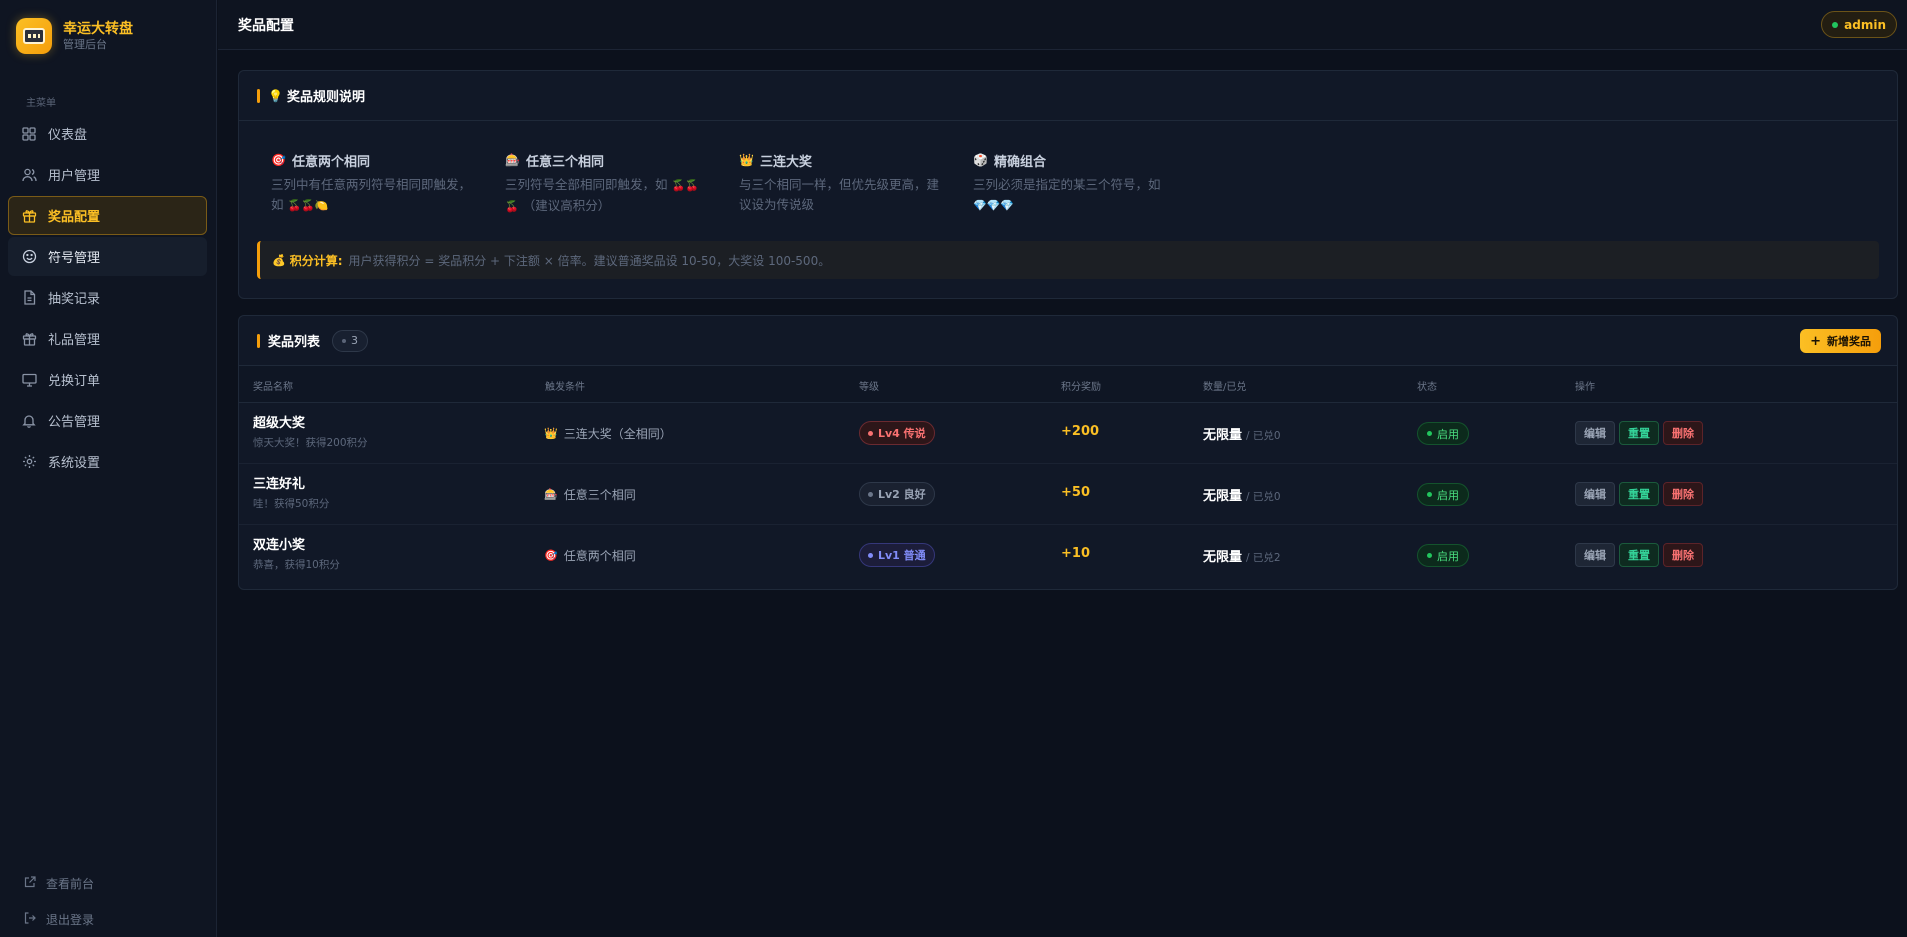 The height and width of the screenshot is (937, 1907). Describe the element at coordinates (29, 421) in the screenshot. I see `bell-icon` at that location.